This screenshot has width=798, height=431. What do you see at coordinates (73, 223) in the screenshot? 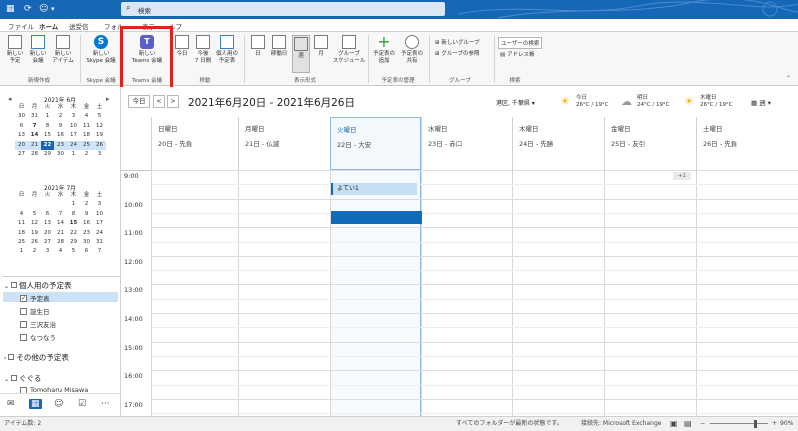
I see `mini-calendar-day: 15` at bounding box center [73, 223].